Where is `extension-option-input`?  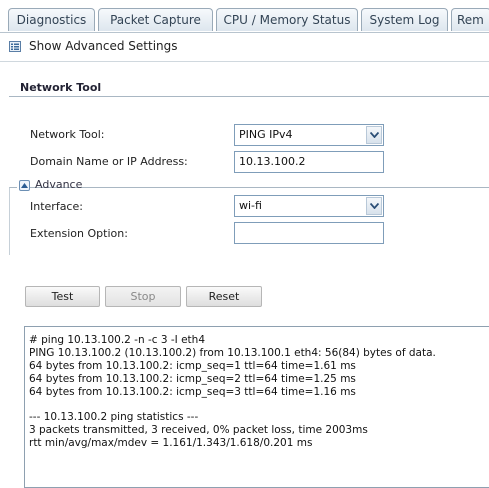 extension-option-input is located at coordinates (309, 233).